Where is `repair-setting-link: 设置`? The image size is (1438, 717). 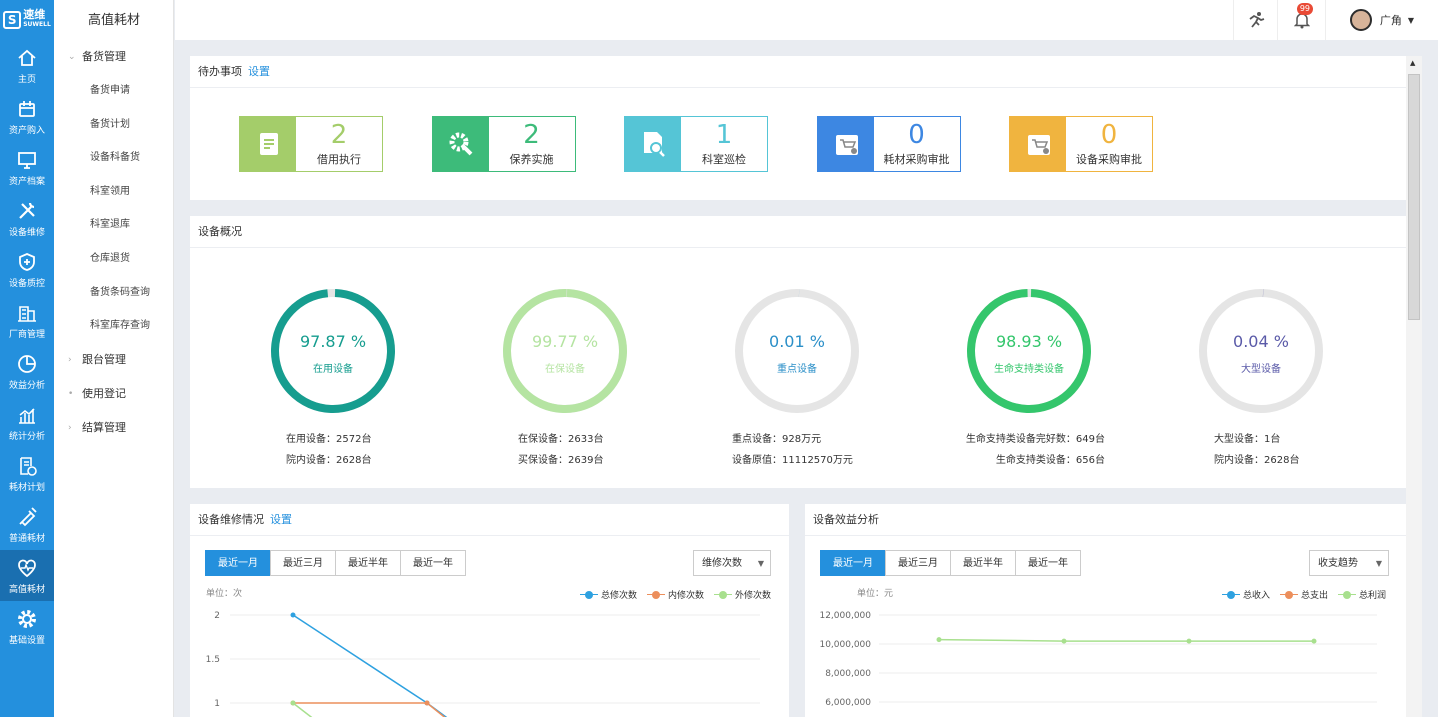
repair-setting-link: 设置 is located at coordinates (281, 519).